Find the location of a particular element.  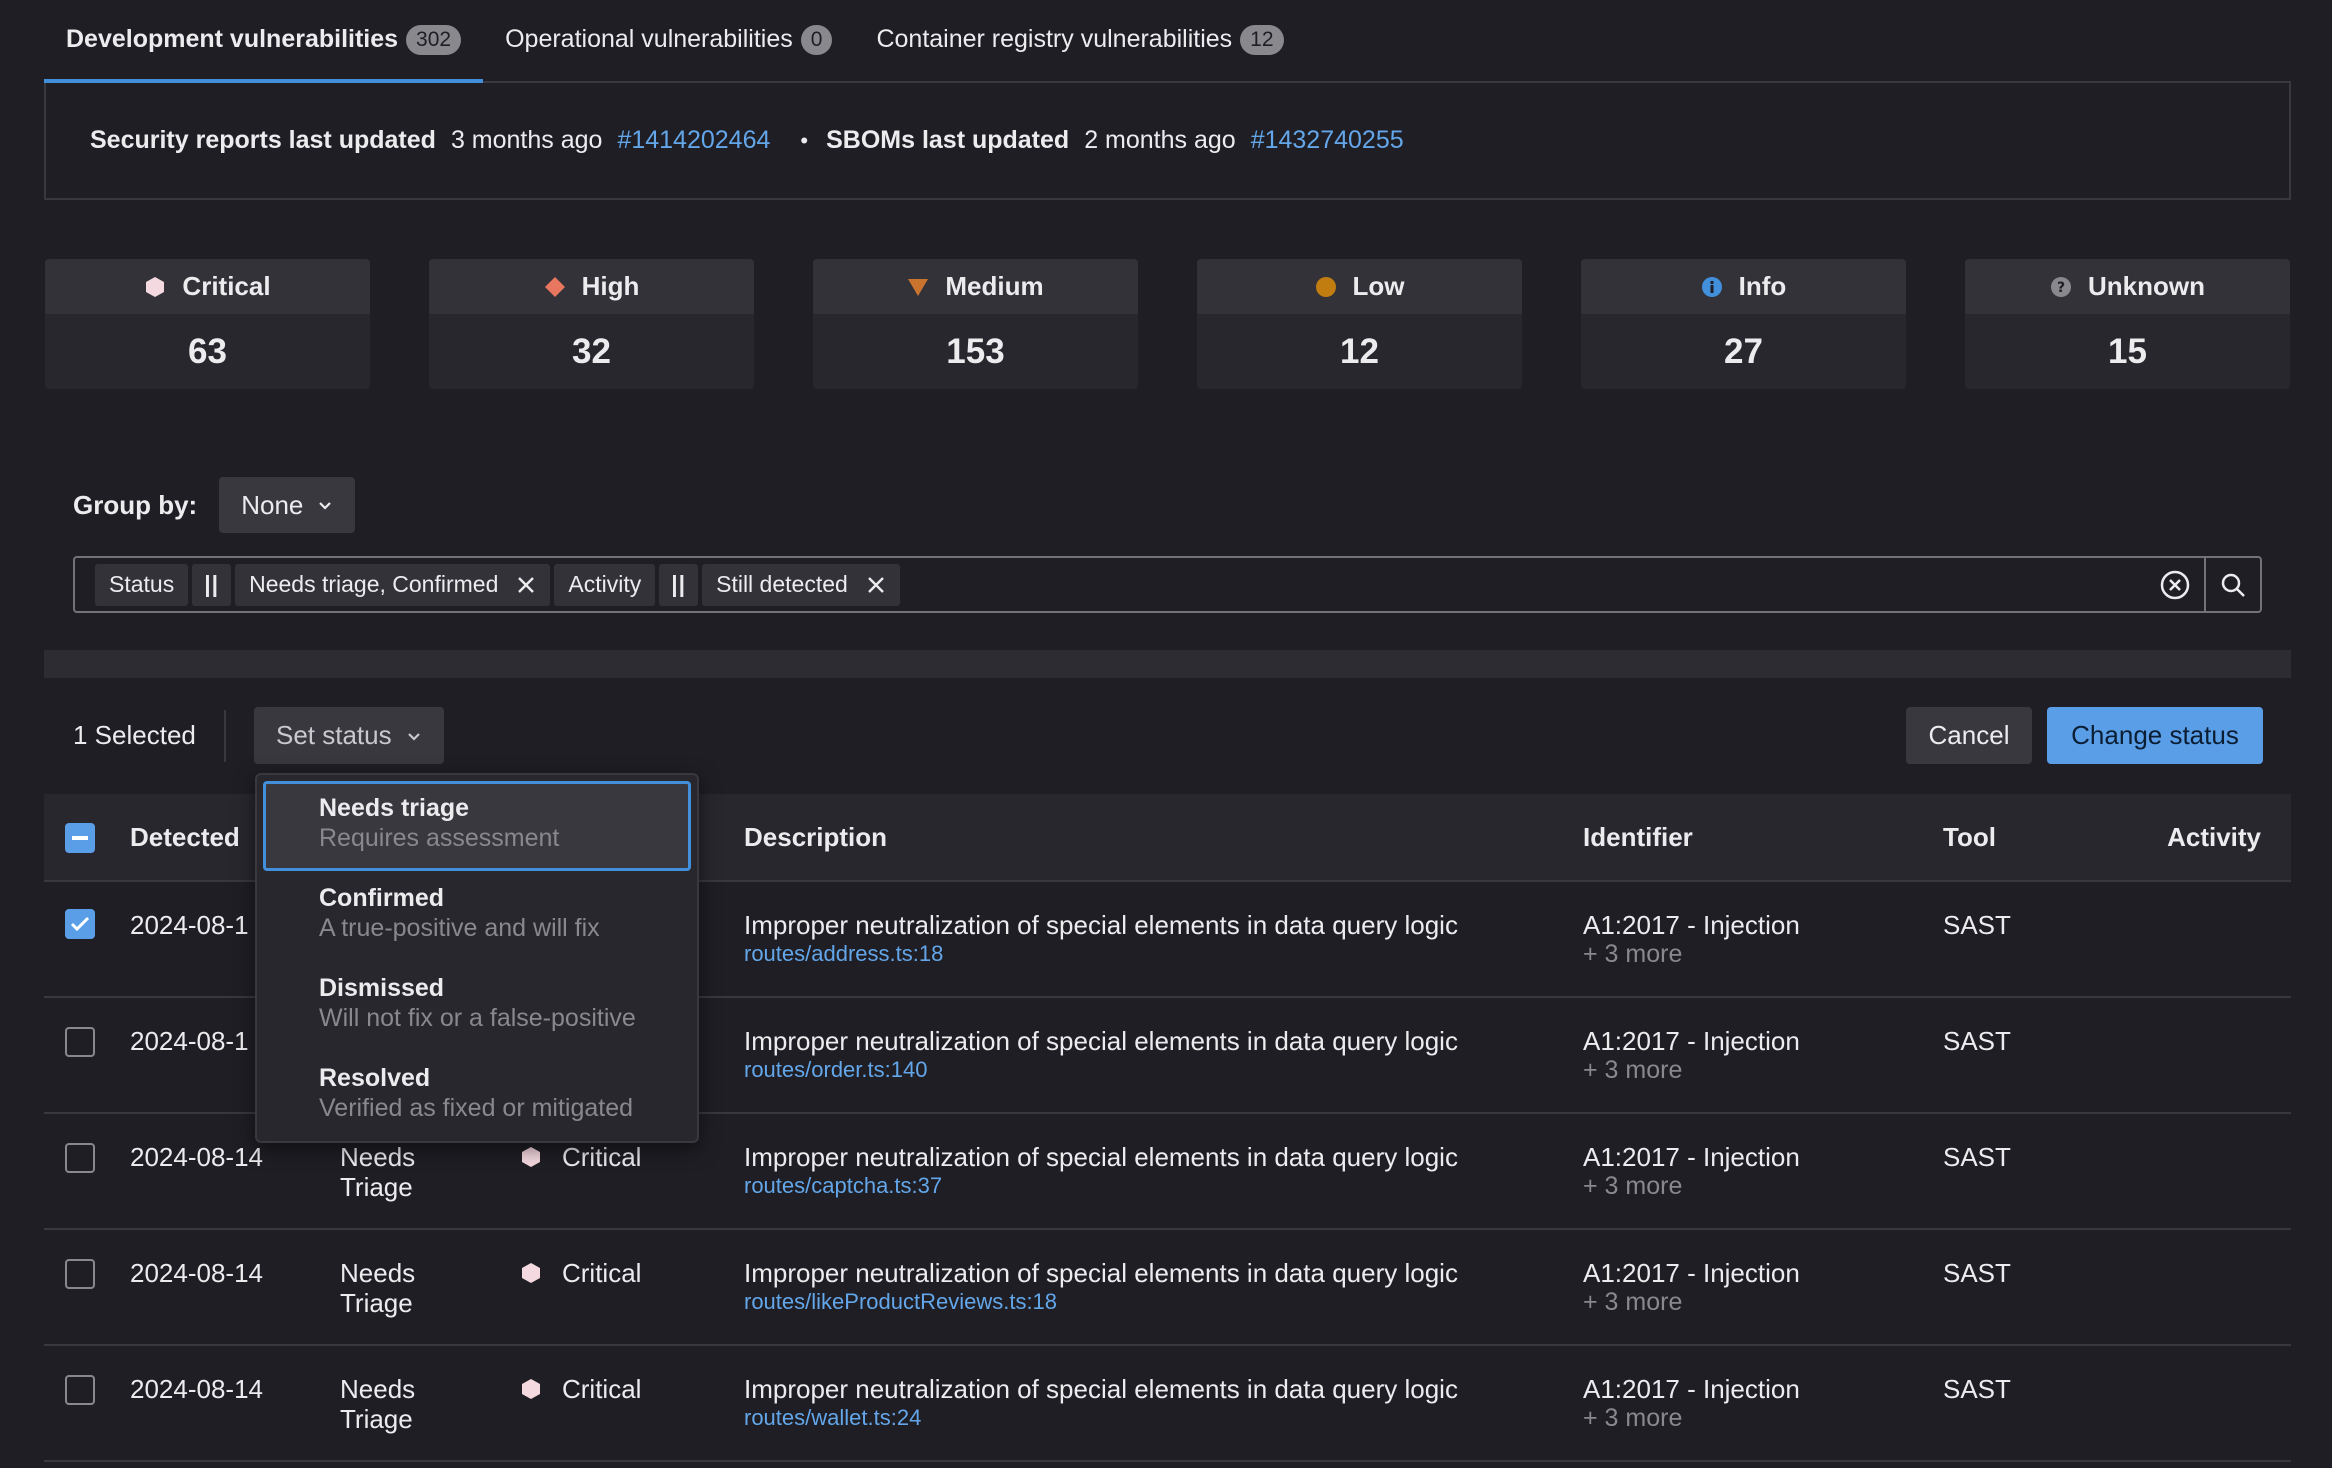

tab-count-badge: 12 is located at coordinates (1262, 39).